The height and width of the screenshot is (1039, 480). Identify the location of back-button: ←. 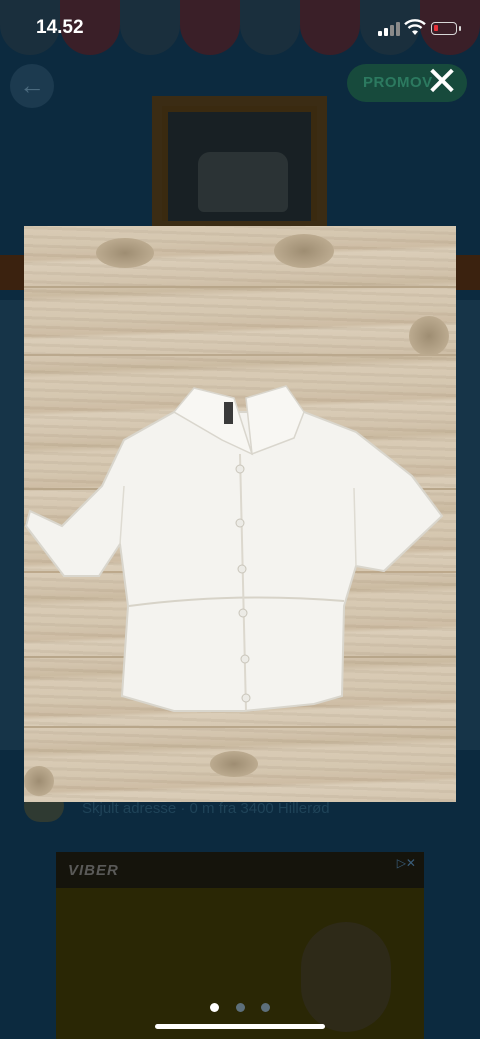
(32, 86).